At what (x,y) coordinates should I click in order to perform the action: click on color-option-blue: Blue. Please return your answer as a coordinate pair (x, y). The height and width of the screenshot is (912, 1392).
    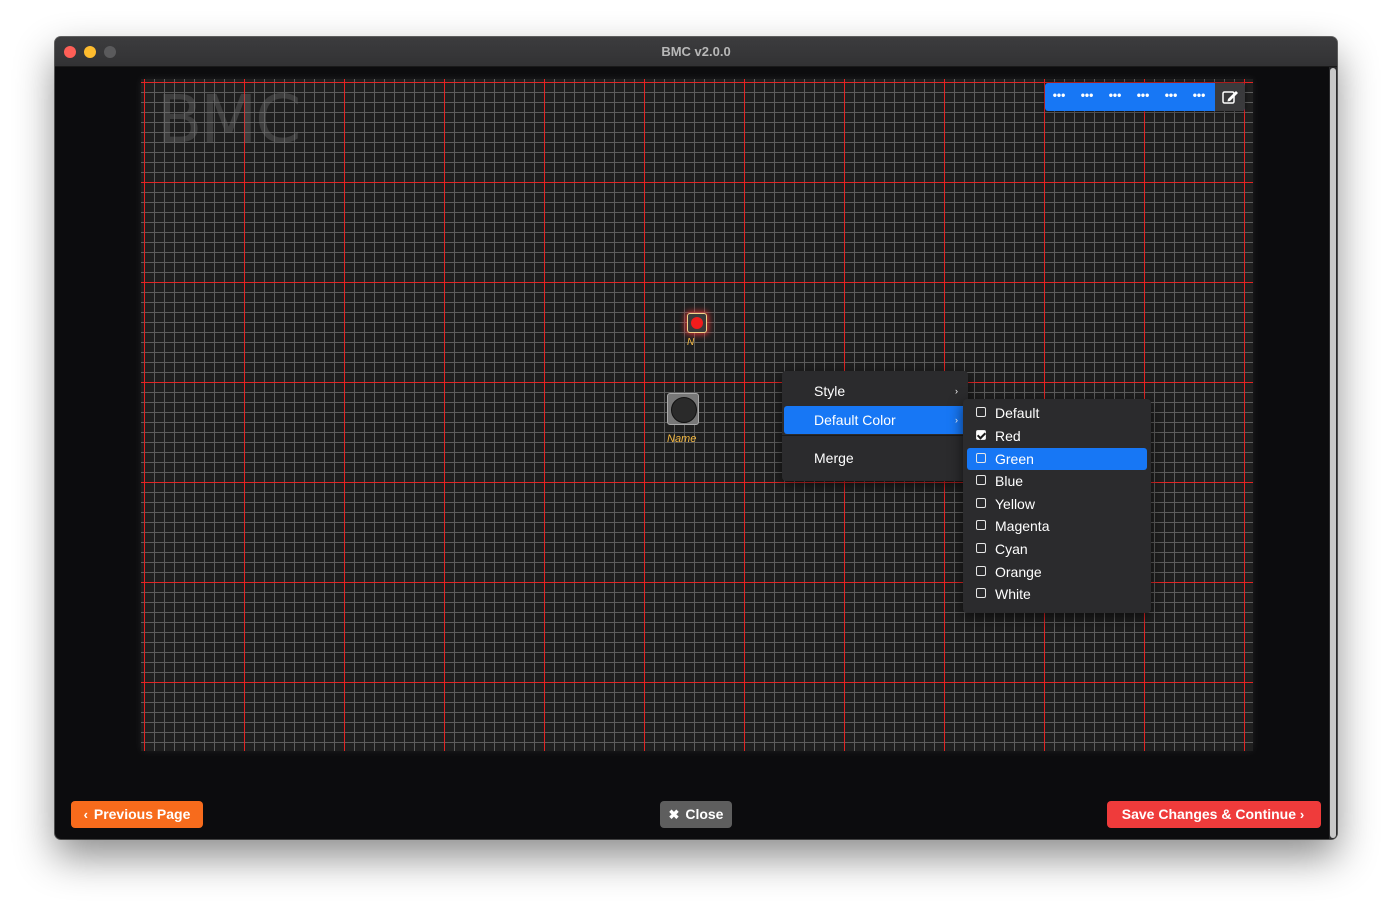
    Looking at the image, I should click on (1057, 481).